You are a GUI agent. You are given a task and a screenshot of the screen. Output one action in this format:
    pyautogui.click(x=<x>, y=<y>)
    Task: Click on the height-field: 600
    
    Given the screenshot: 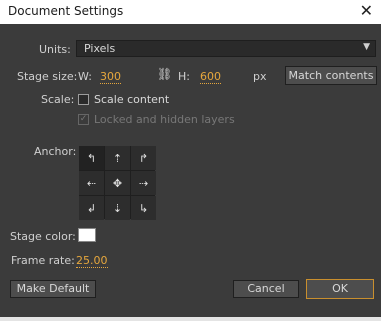 What is the action you would take?
    pyautogui.click(x=210, y=77)
    